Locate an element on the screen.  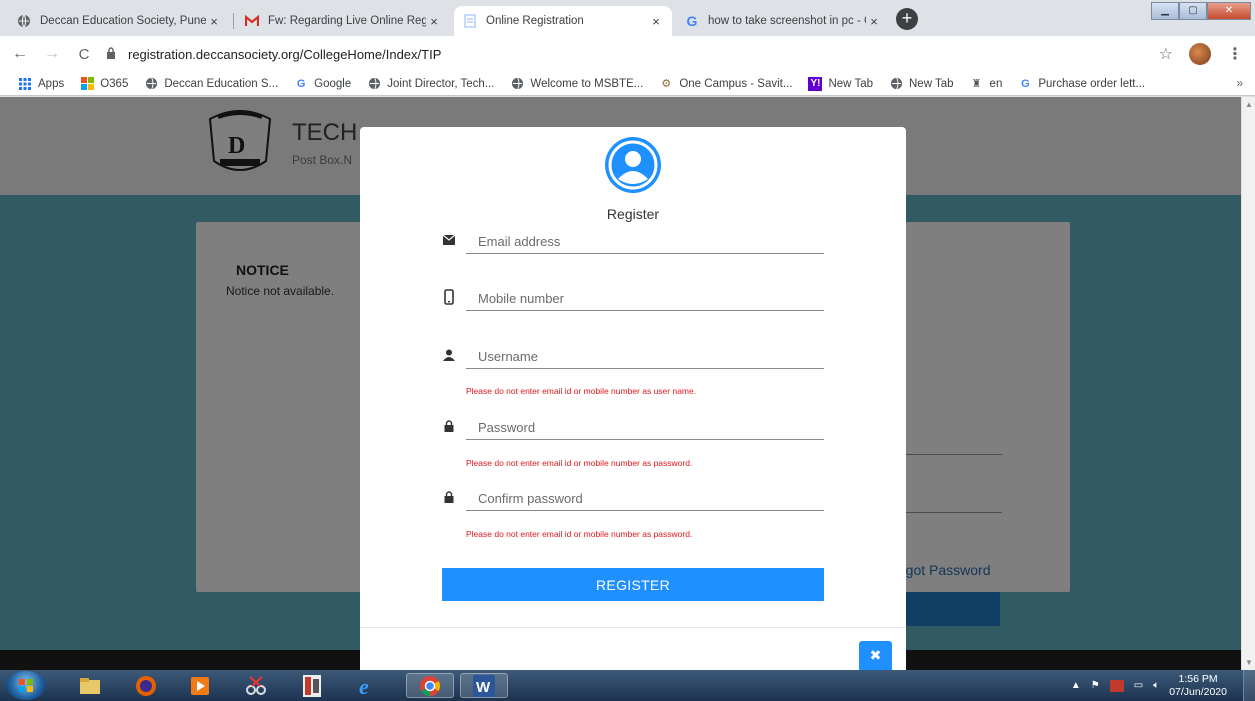
tab-title: Fw: Regarding Live Online Regist is located at coordinates (347, 21).